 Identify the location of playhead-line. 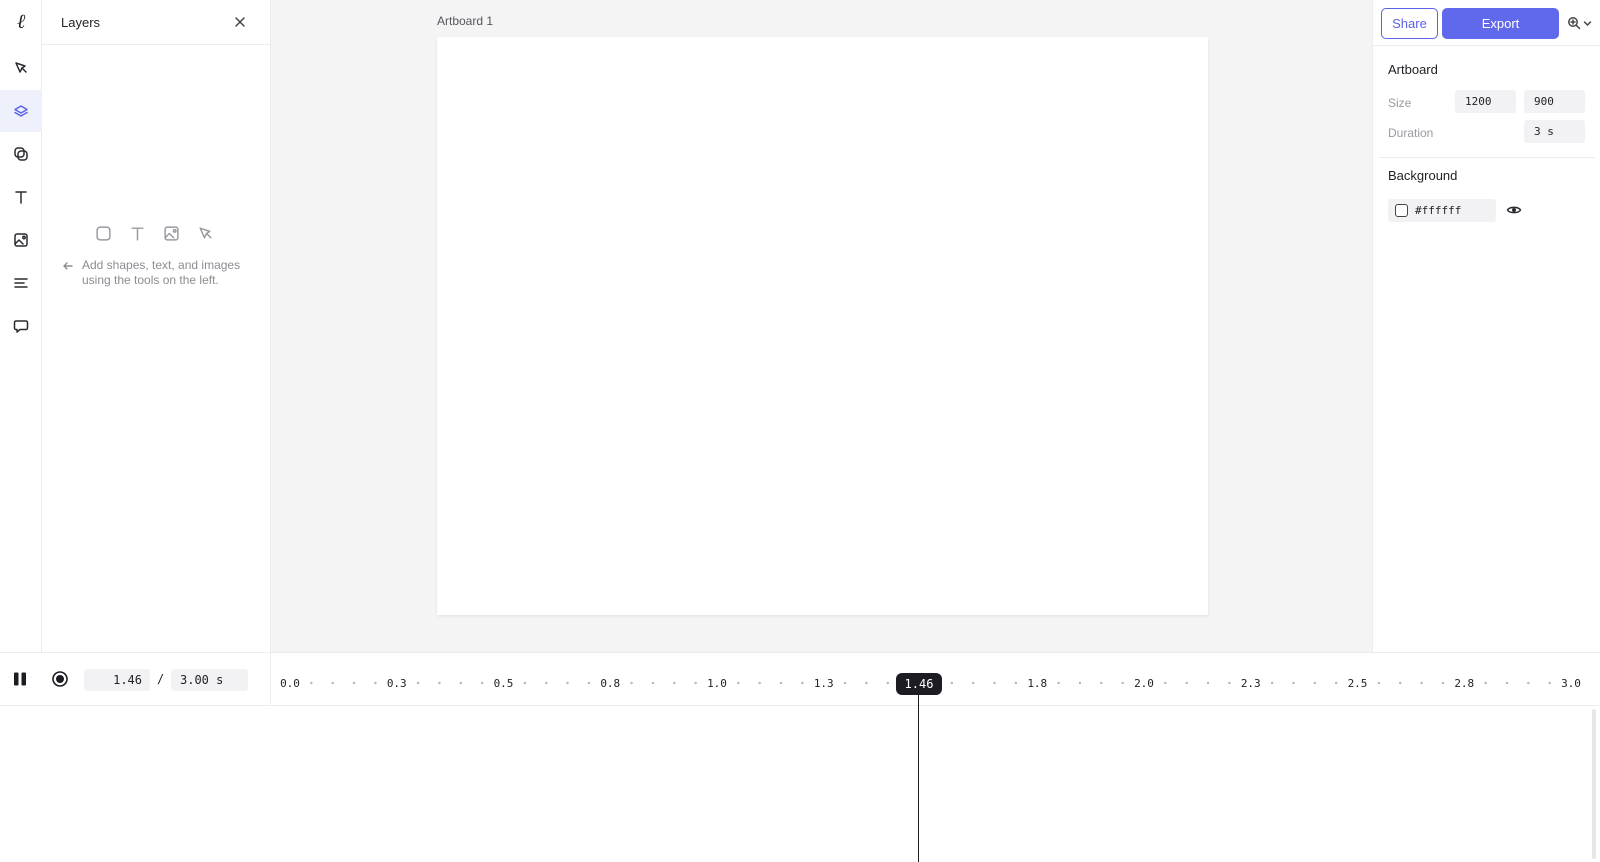
(918, 778).